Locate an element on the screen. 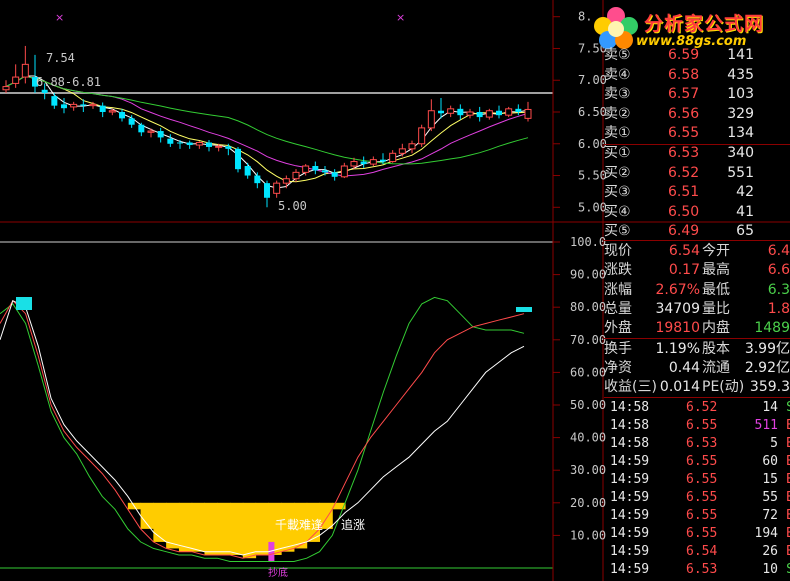  order-level-label: 买⑤ is located at coordinates (617, 231).